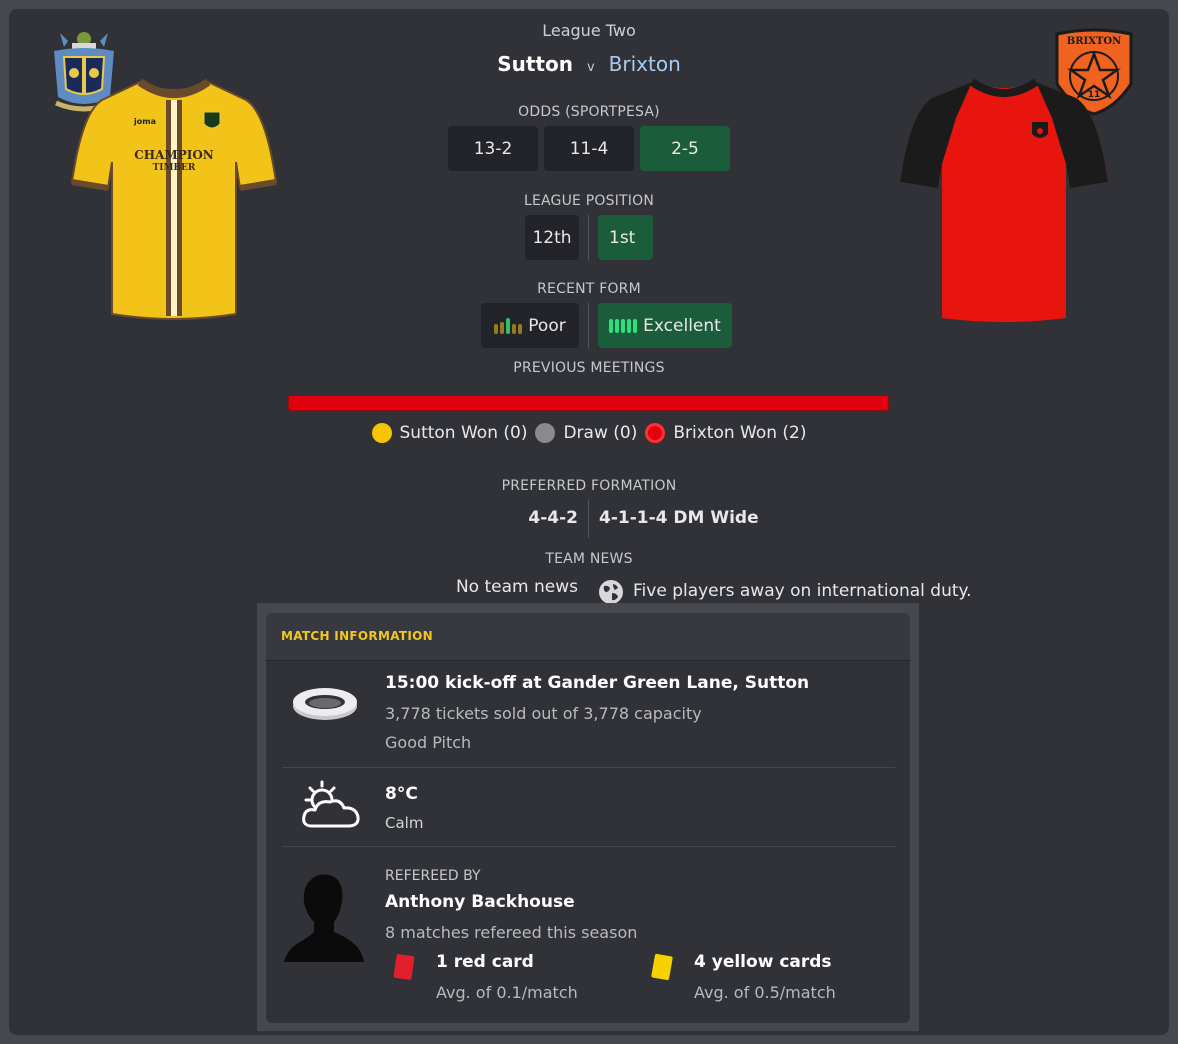  I want to click on home-recent-form: Poor, so click(530, 325).